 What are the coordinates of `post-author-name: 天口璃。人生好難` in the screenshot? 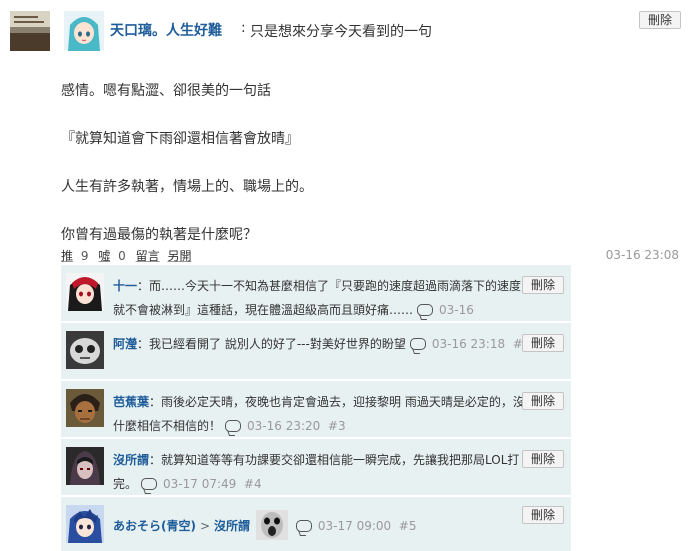 It's located at (166, 30).